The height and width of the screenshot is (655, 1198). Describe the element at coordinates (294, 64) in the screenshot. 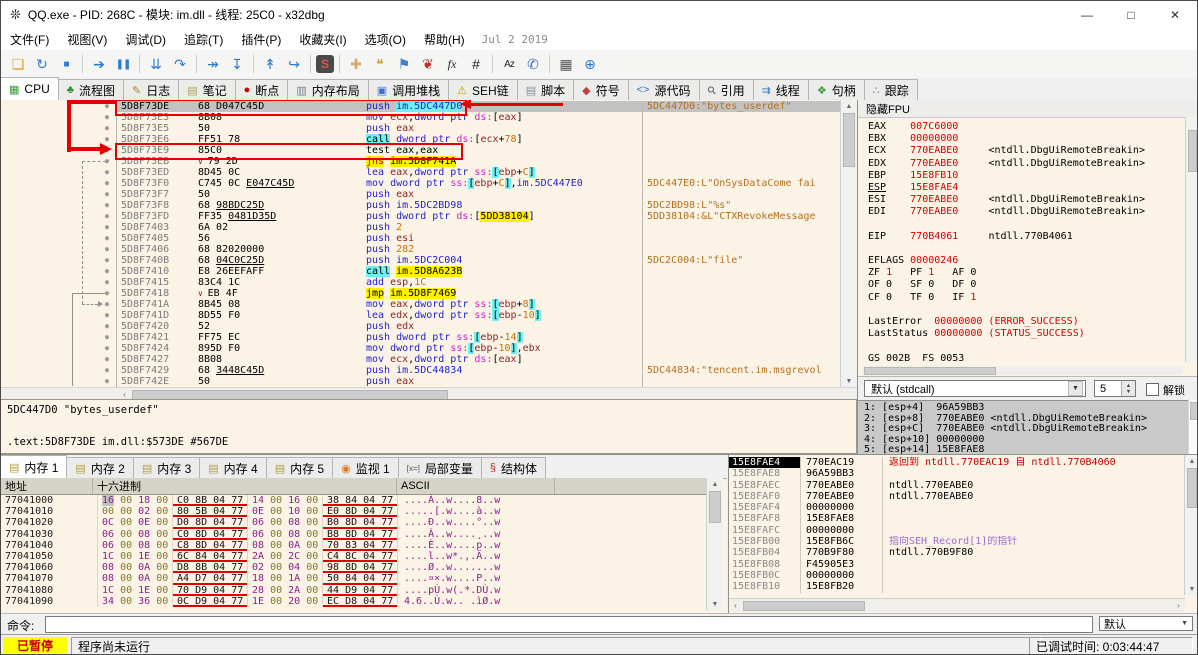

I see `goto-user-icon: ↪` at that location.